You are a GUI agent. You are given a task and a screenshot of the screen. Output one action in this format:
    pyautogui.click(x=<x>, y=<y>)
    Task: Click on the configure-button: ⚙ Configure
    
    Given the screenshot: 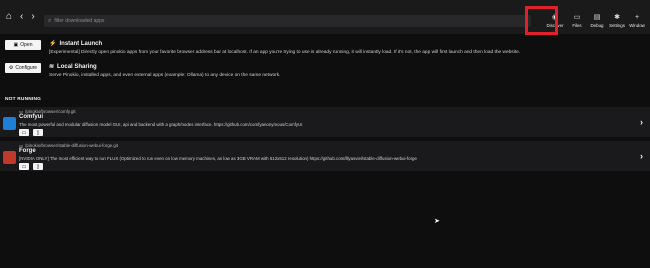 What is the action you would take?
    pyautogui.click(x=23, y=68)
    